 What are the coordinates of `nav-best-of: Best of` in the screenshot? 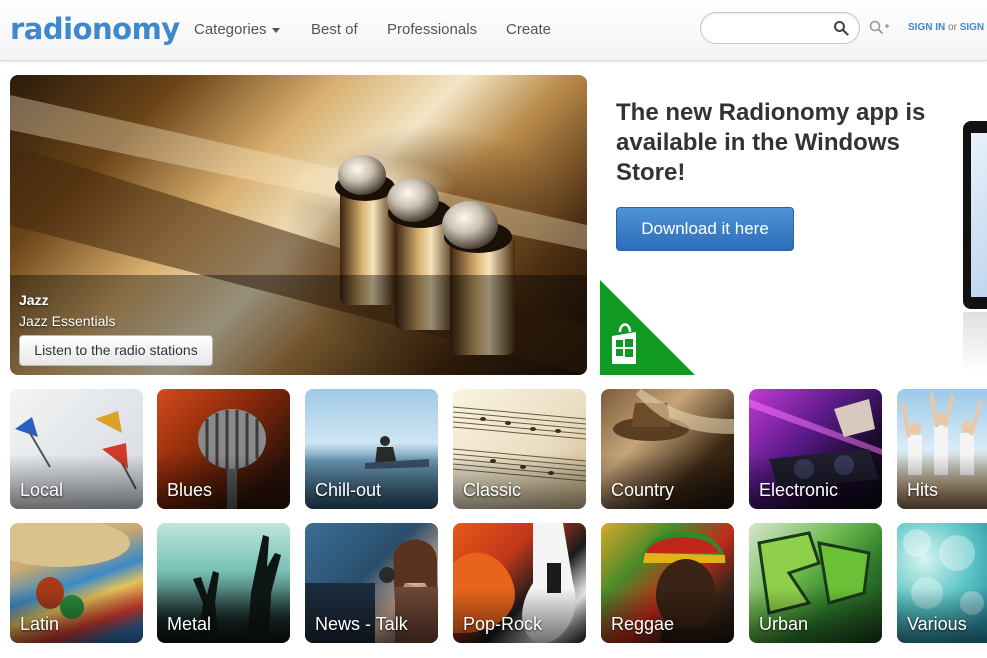 It's located at (334, 30).